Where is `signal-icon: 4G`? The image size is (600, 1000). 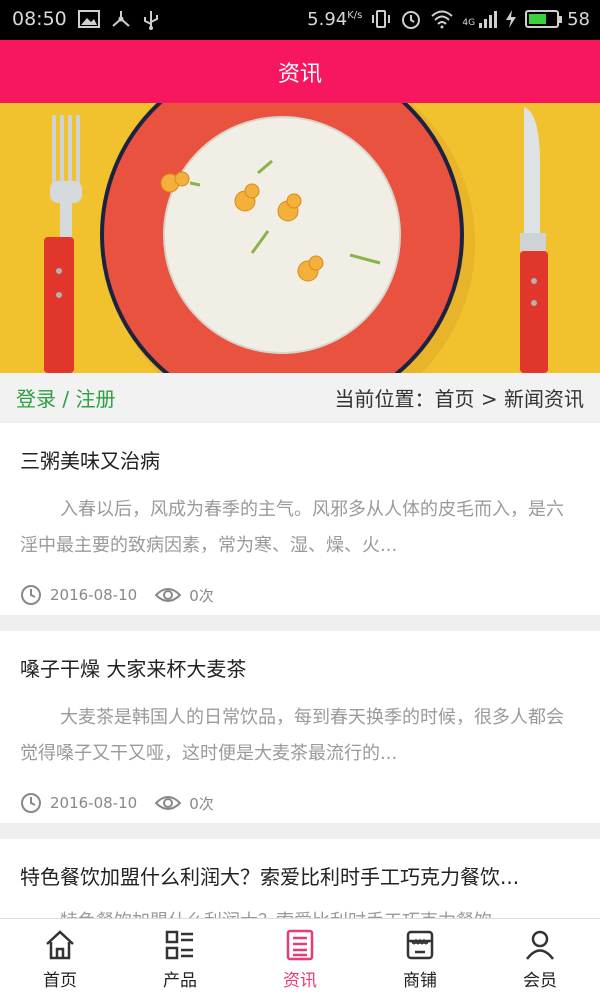
signal-icon: 4G is located at coordinates (480, 19).